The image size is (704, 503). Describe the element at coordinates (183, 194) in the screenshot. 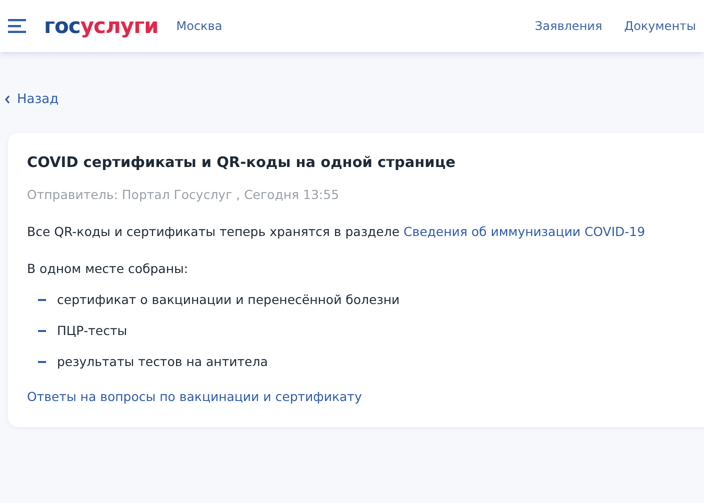

I see `message-meta: Отправитель: Портал Госуслуг , Сегодня 13:55` at that location.